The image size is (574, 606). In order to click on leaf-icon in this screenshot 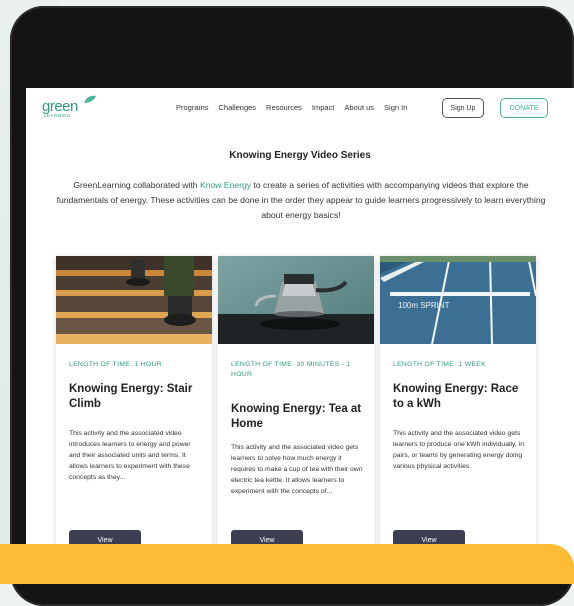, I will do `click(90, 99)`.